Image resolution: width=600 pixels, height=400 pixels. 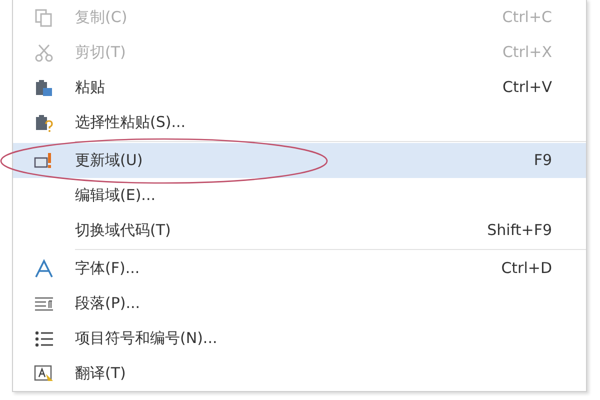 I want to click on menu-item-label: 复制(C), so click(x=101, y=17).